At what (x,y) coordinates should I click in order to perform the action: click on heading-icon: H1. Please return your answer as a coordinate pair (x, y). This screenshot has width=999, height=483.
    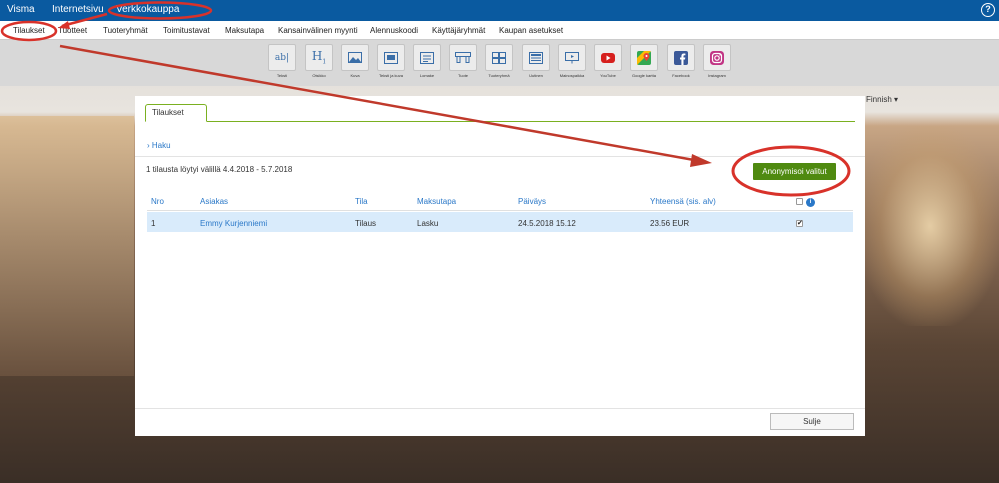
    Looking at the image, I should click on (319, 57).